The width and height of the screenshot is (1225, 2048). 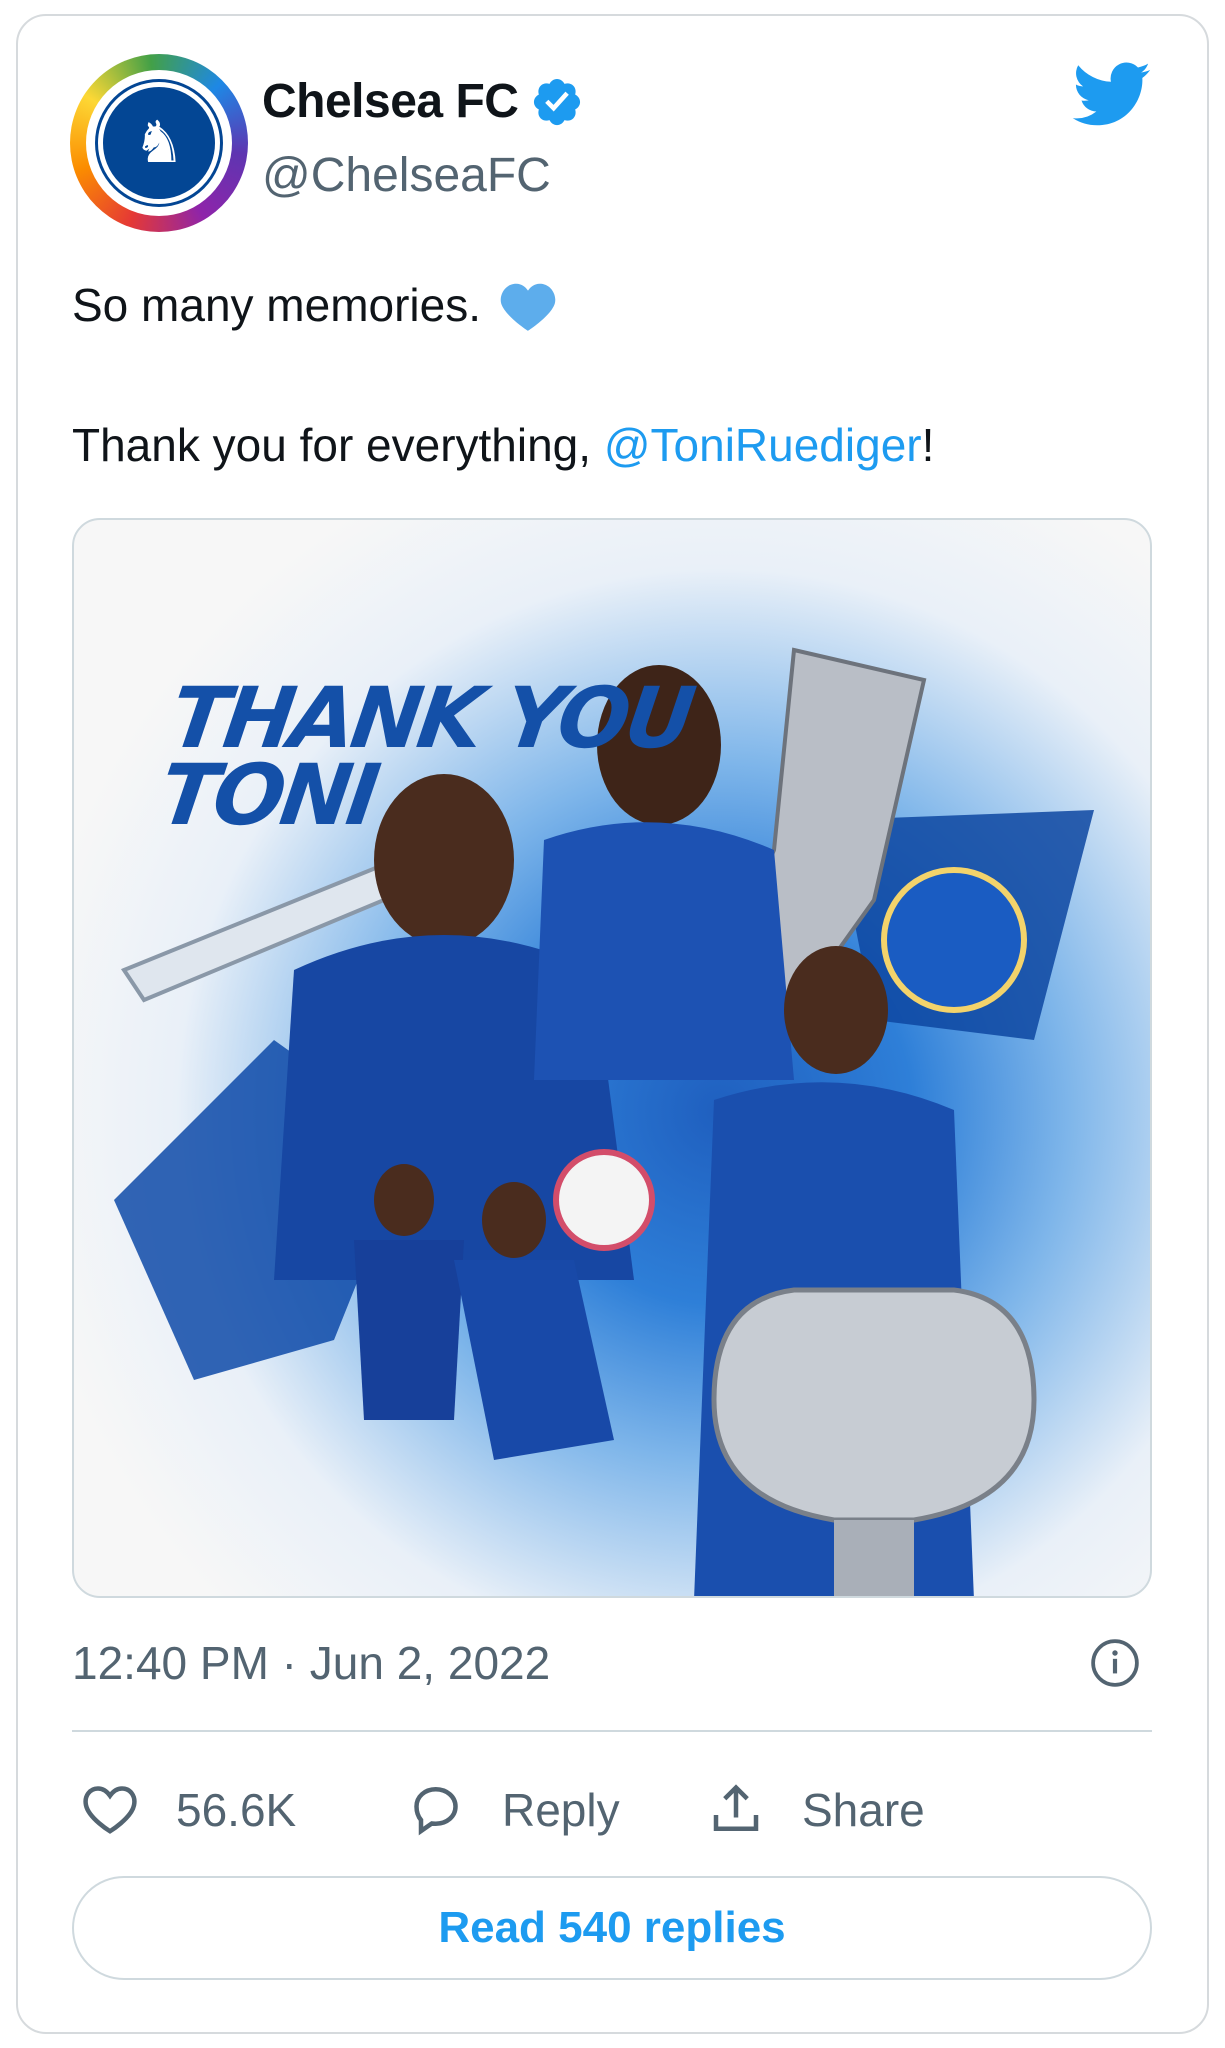 I want to click on share-button: Share, so click(x=815, y=1810).